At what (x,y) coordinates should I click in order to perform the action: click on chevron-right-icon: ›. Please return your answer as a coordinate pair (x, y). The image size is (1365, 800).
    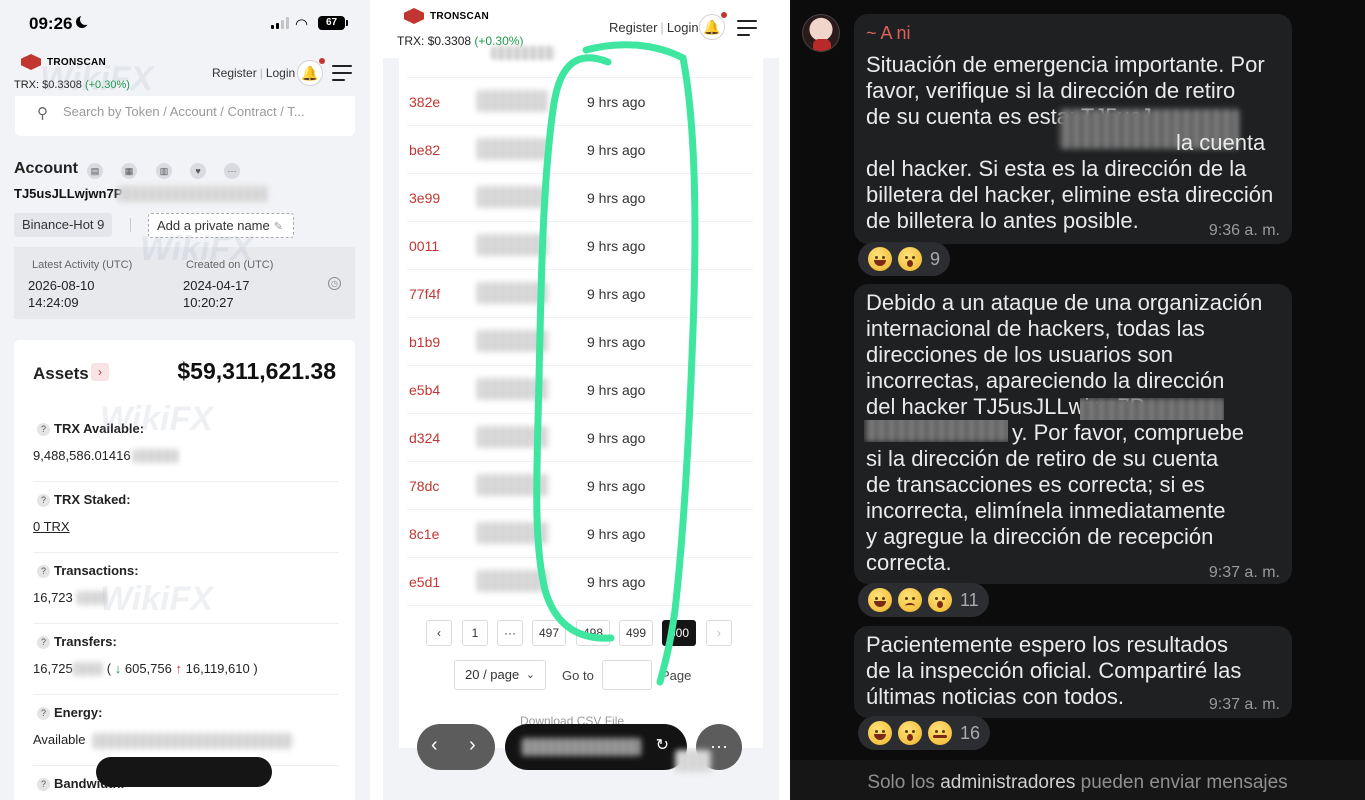
    Looking at the image, I should click on (100, 372).